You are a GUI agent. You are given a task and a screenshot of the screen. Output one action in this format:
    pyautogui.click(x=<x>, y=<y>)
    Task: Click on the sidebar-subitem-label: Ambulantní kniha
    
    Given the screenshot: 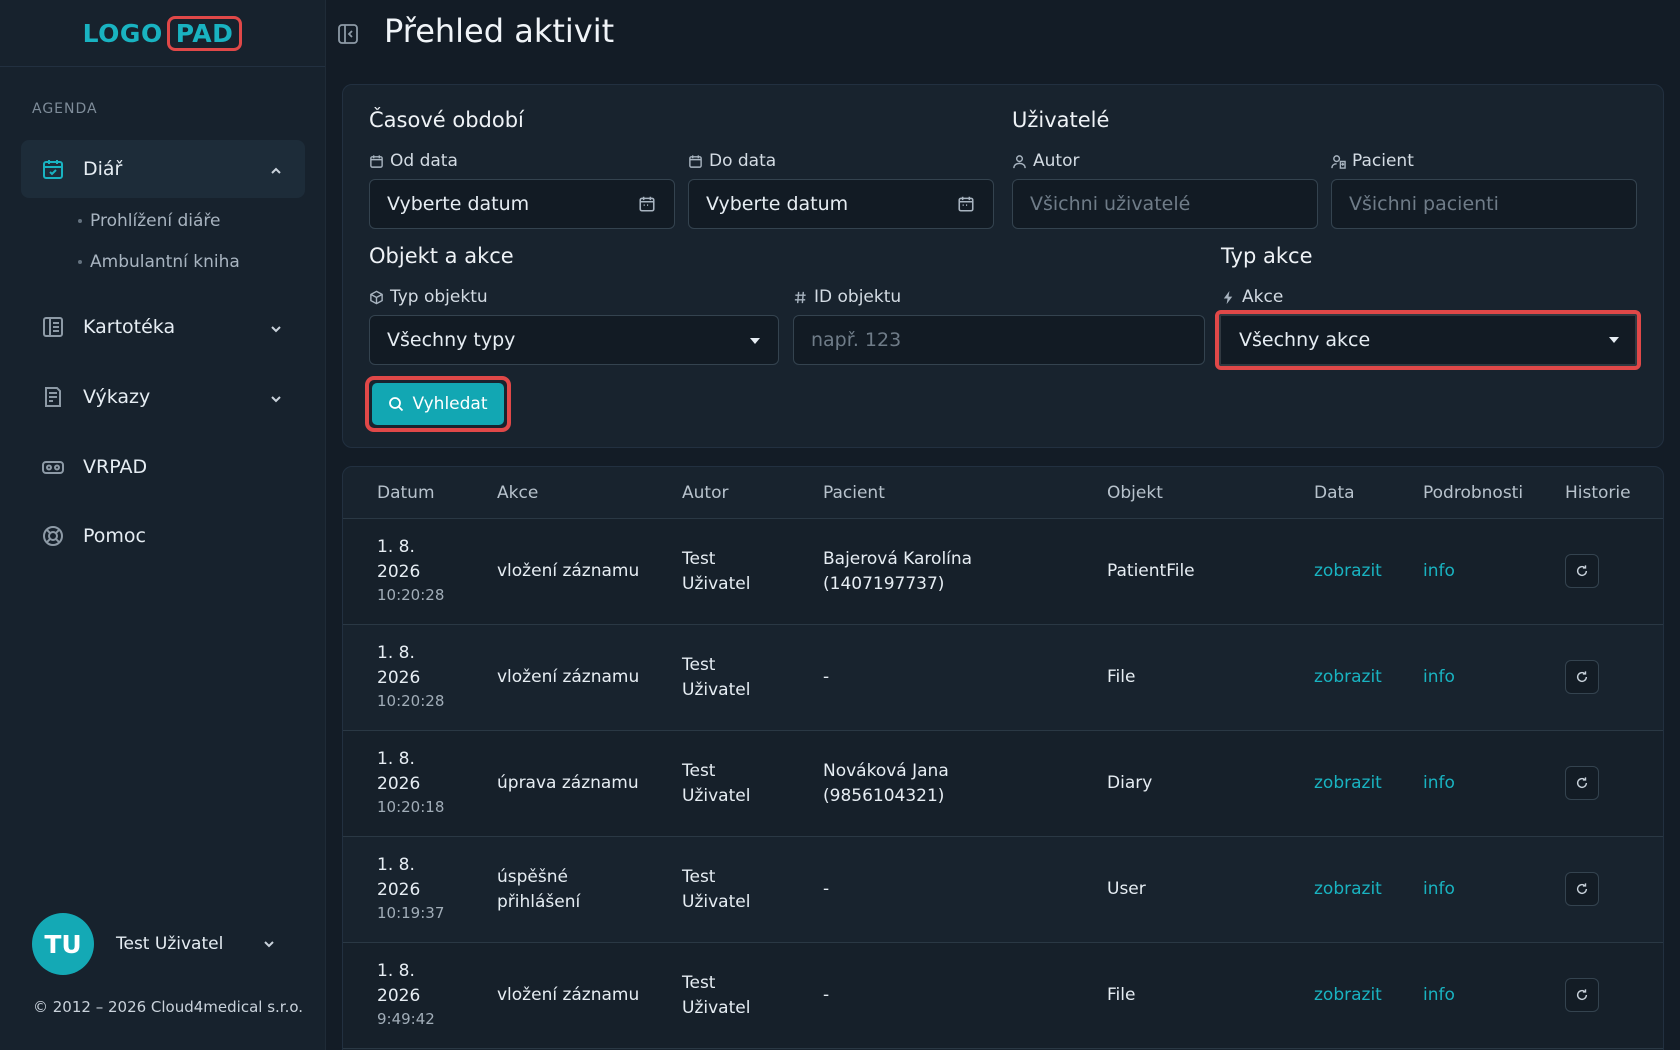 What is the action you would take?
    pyautogui.click(x=165, y=262)
    